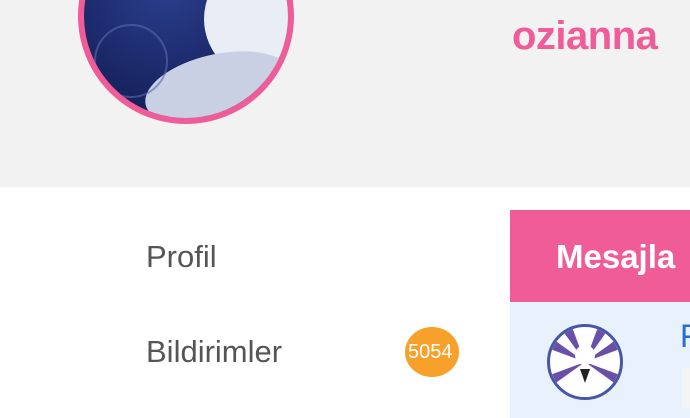 This screenshot has height=418, width=690. I want to click on messages-header: Mesajla, so click(600, 256).